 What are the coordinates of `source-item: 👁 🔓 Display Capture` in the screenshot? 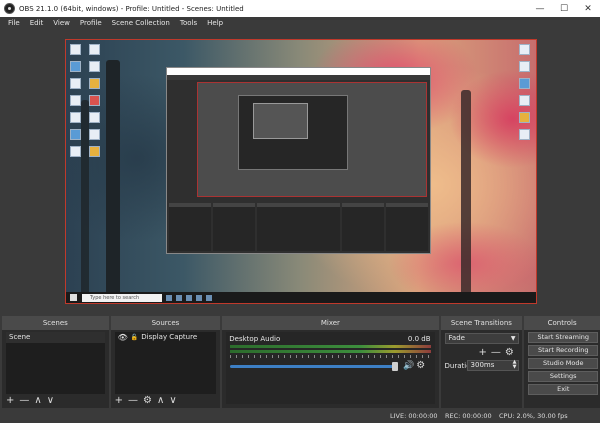 It's located at (166, 337).